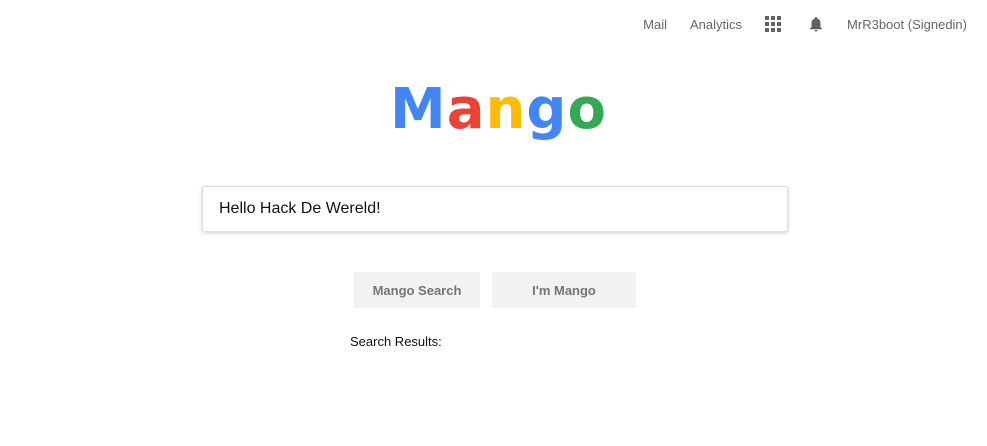 This screenshot has height=446, width=987. I want to click on im-mango-button: I'm Mango, so click(564, 290).